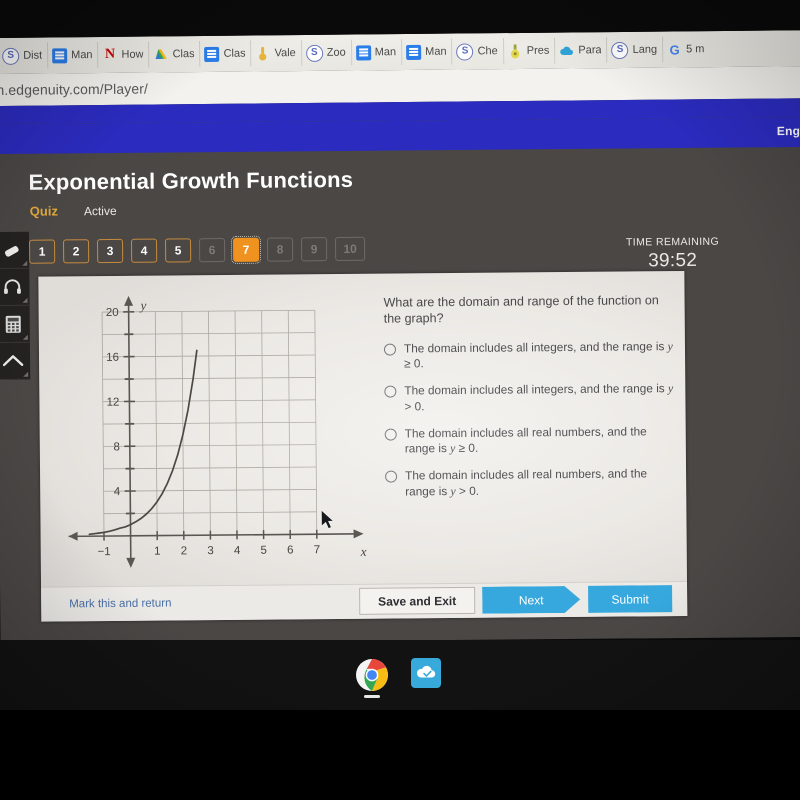  I want to click on mark-and-return-link: Mark this and return, so click(120, 603).